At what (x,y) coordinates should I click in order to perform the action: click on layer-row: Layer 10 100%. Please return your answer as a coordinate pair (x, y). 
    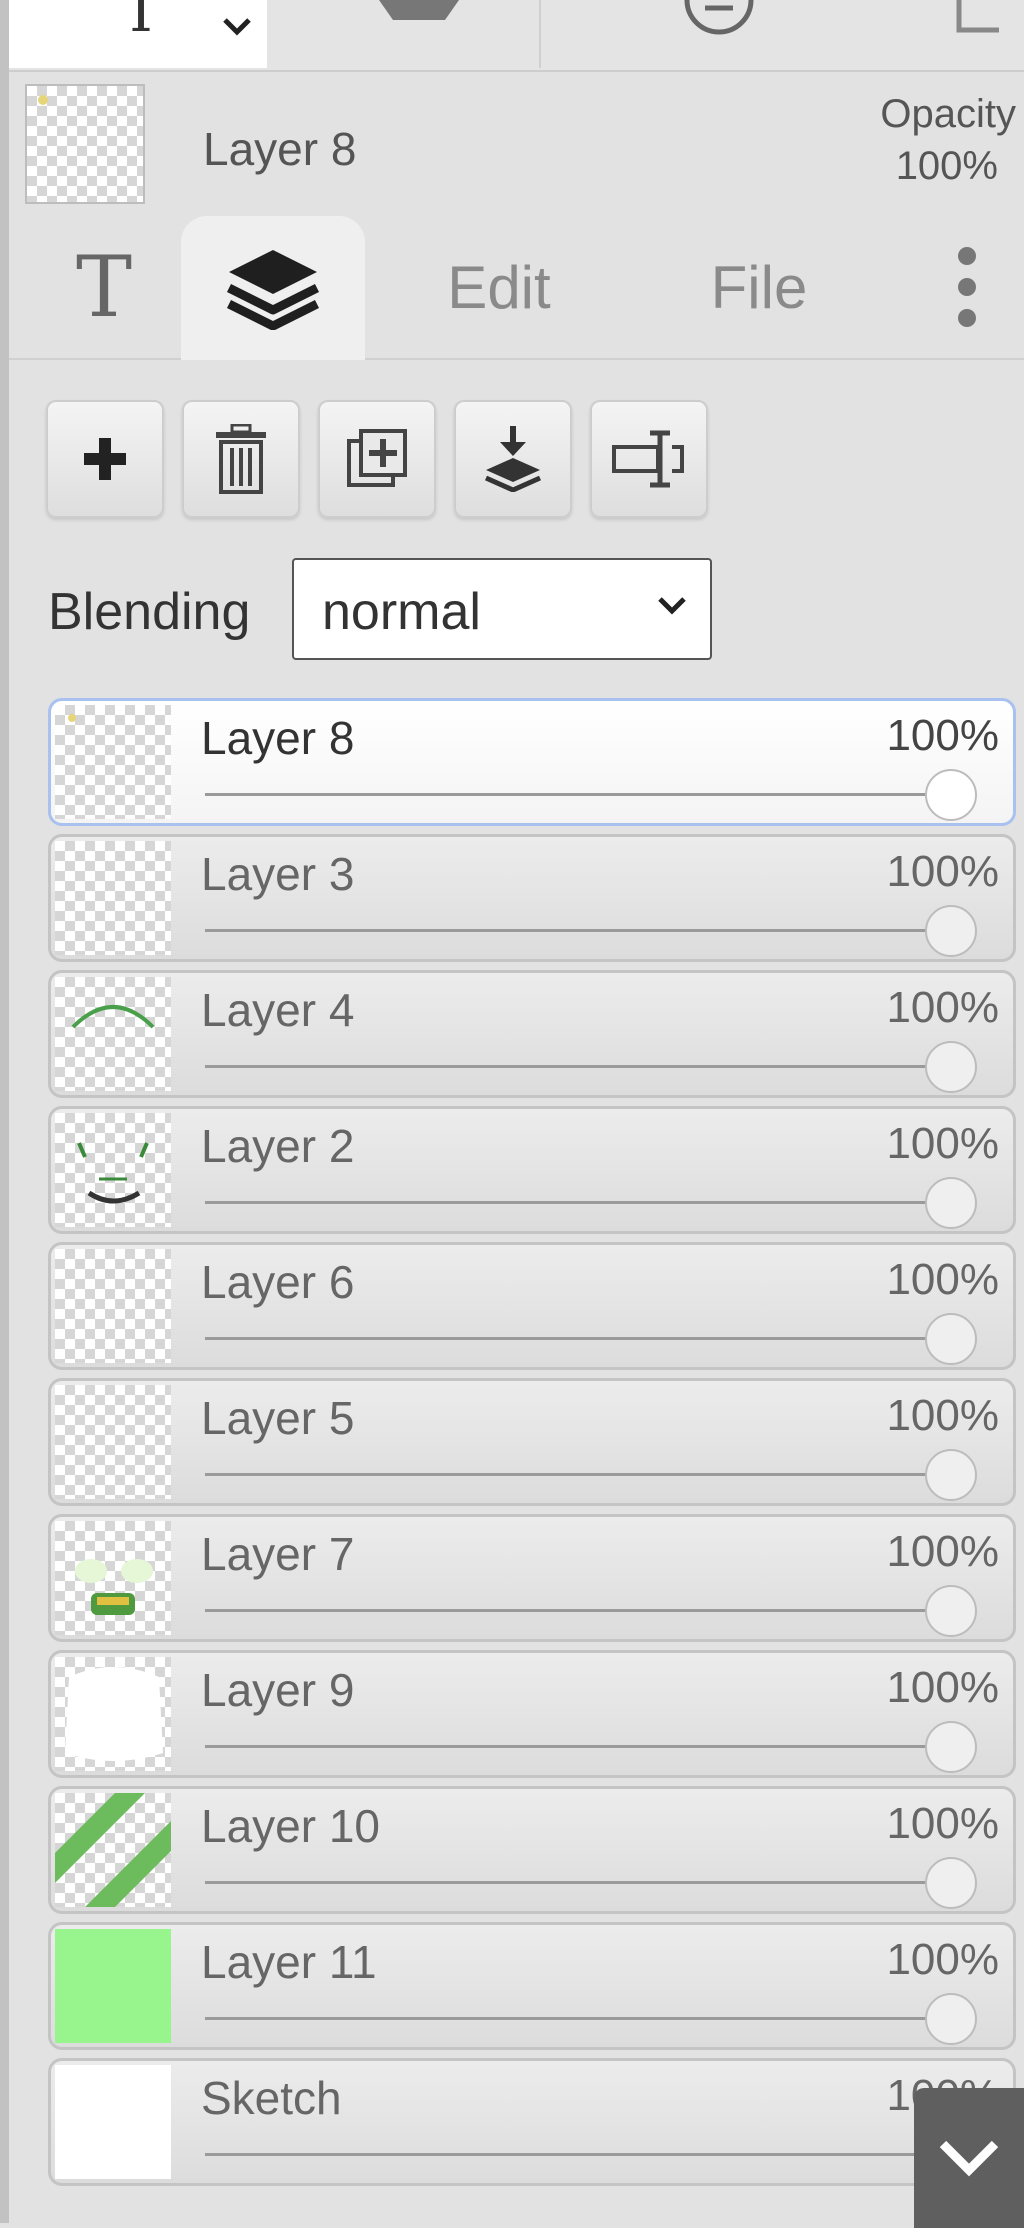
    Looking at the image, I should click on (532, 1850).